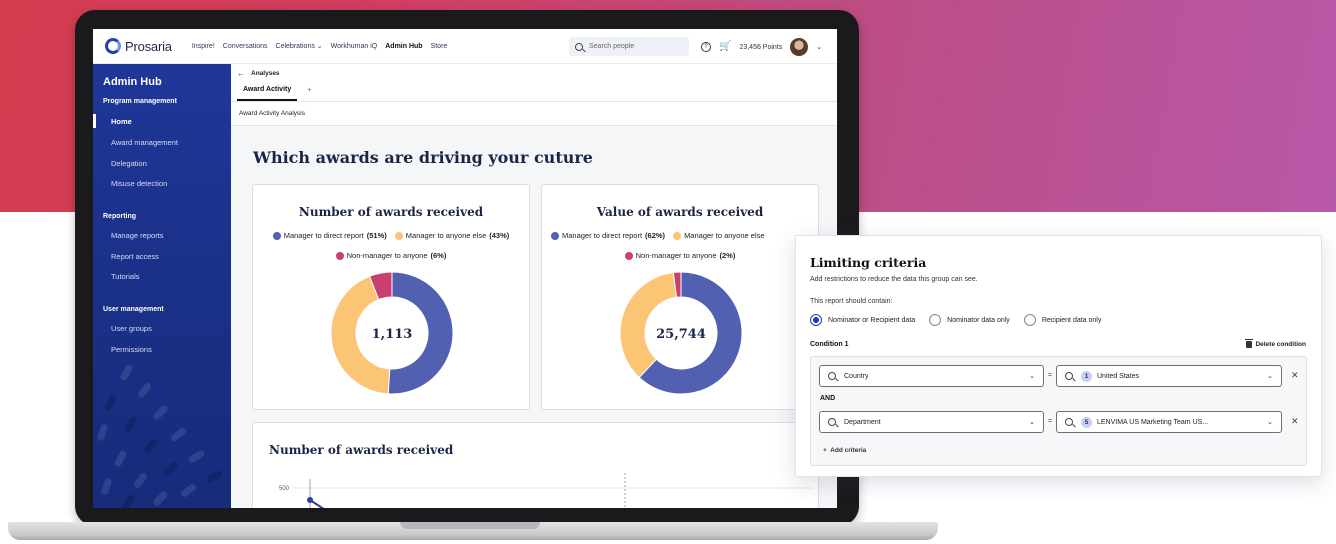 Image resolution: width=1336 pixels, height=544 pixels. What do you see at coordinates (872, 320) in the screenshot?
I see `radio-label: Nominator or Recipient data` at bounding box center [872, 320].